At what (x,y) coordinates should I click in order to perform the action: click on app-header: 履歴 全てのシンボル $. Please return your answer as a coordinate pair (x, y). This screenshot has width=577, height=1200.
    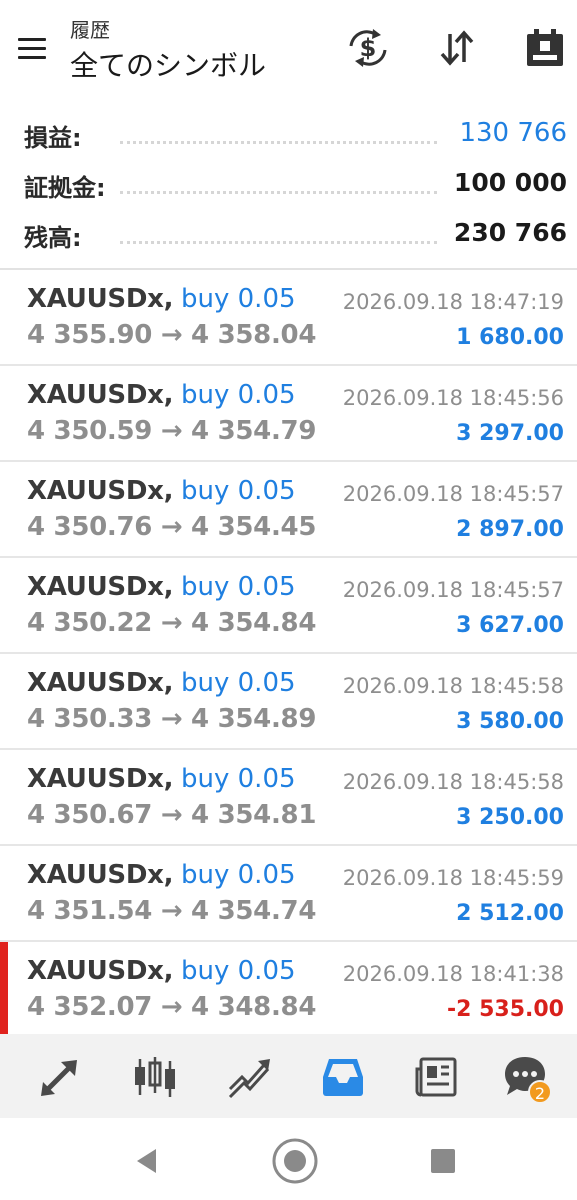
    Looking at the image, I should click on (288, 48).